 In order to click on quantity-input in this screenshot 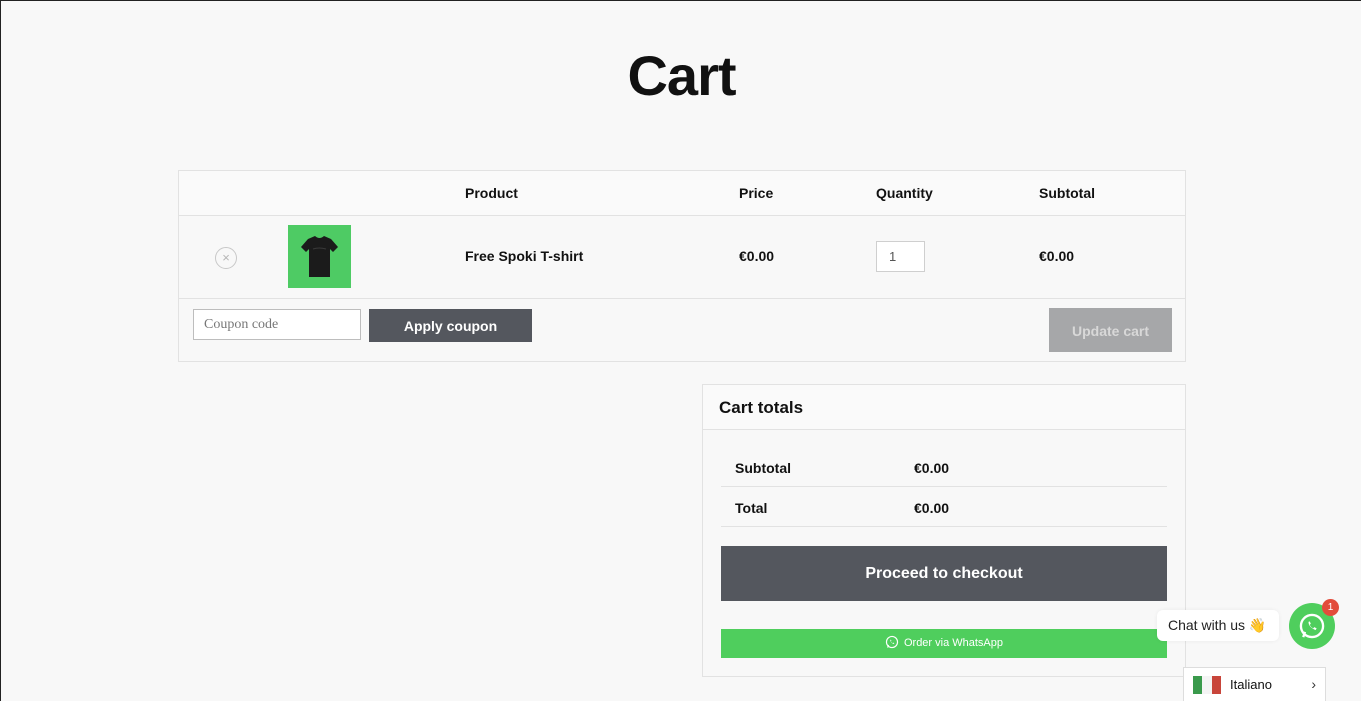, I will do `click(900, 256)`.